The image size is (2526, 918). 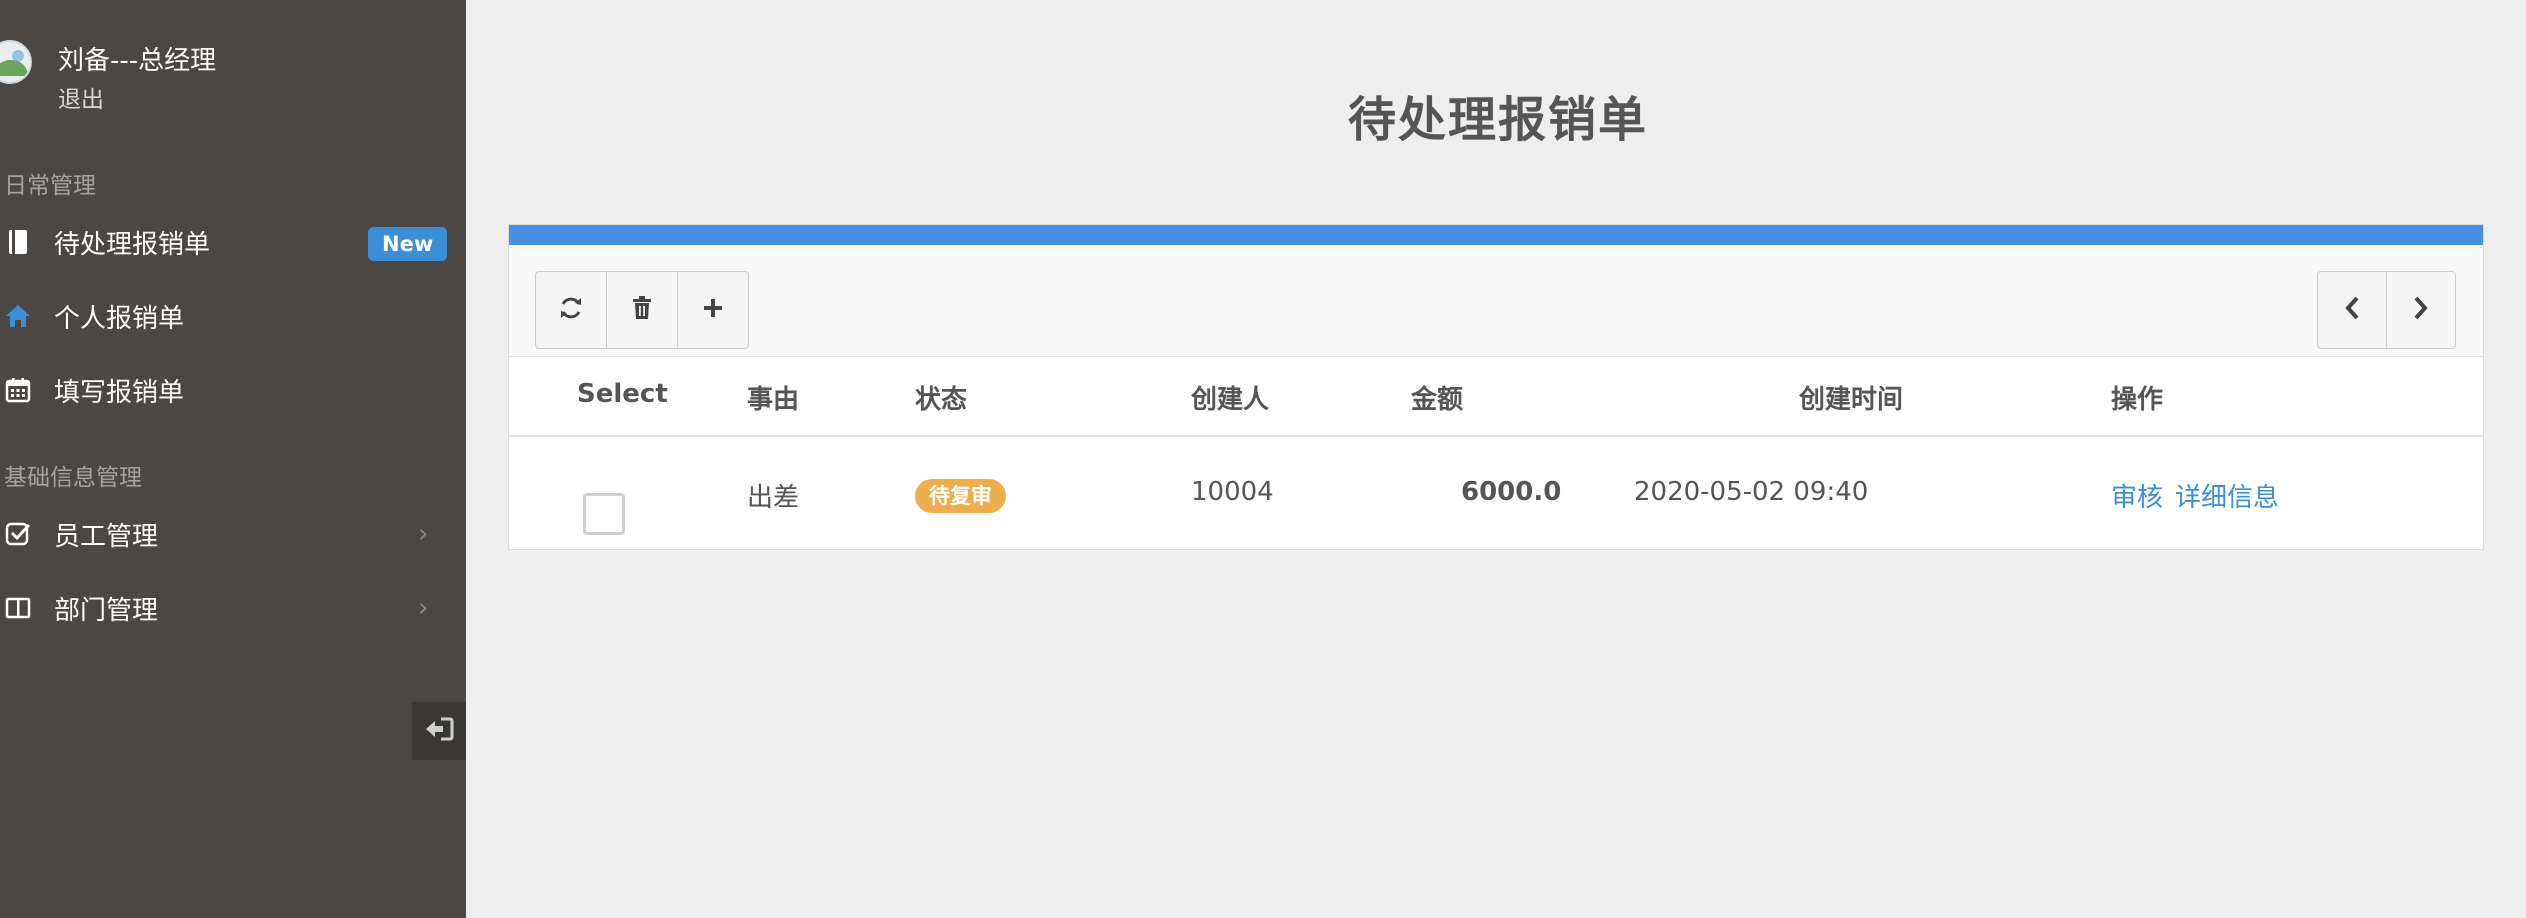 I want to click on chevron-left-icon, so click(x=2352, y=310).